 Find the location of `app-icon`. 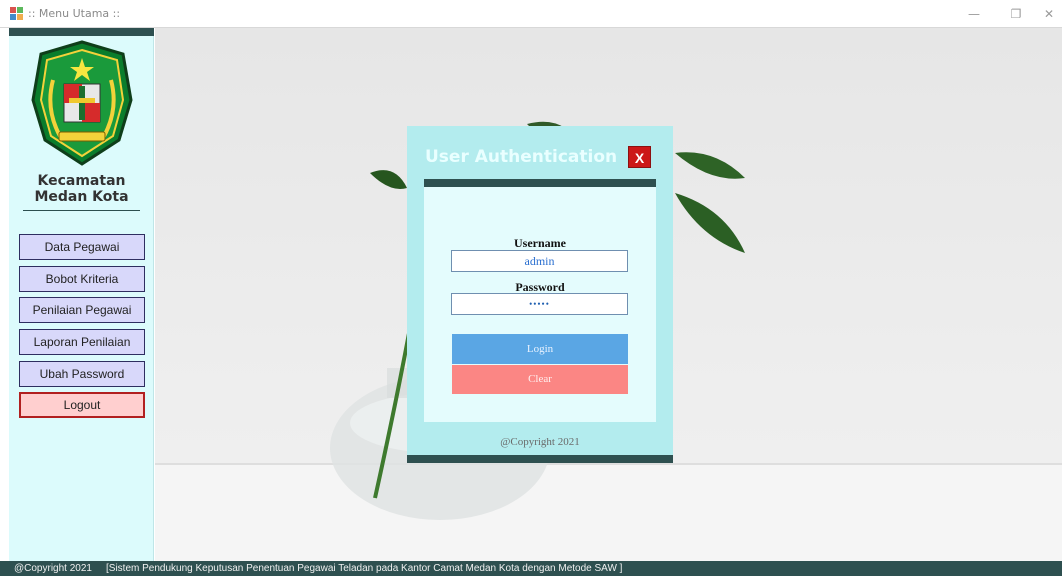

app-icon is located at coordinates (16, 13).